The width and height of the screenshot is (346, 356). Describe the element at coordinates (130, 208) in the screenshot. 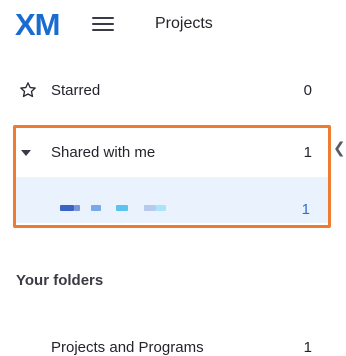

I see `redacted-project-name` at that location.